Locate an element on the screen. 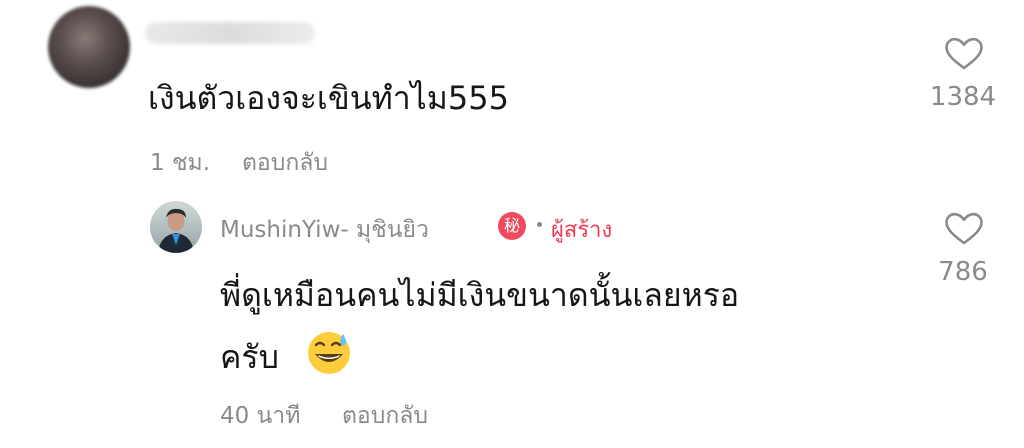  creator-badge-icon: 秘 is located at coordinates (512, 226).